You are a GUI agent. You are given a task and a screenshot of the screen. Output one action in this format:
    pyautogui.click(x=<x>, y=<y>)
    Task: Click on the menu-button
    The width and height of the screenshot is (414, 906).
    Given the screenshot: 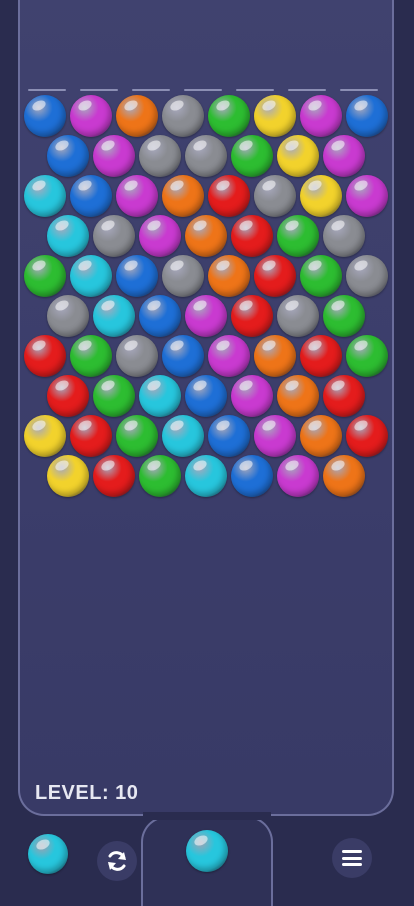 What is the action you would take?
    pyautogui.click(x=352, y=858)
    